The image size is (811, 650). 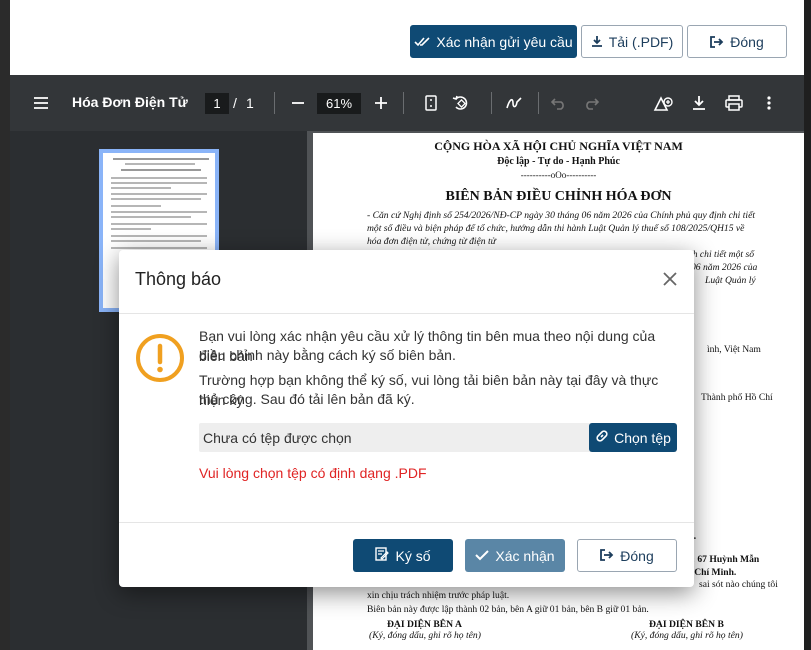 I want to click on digital-sign-button: Ký số, so click(x=403, y=555).